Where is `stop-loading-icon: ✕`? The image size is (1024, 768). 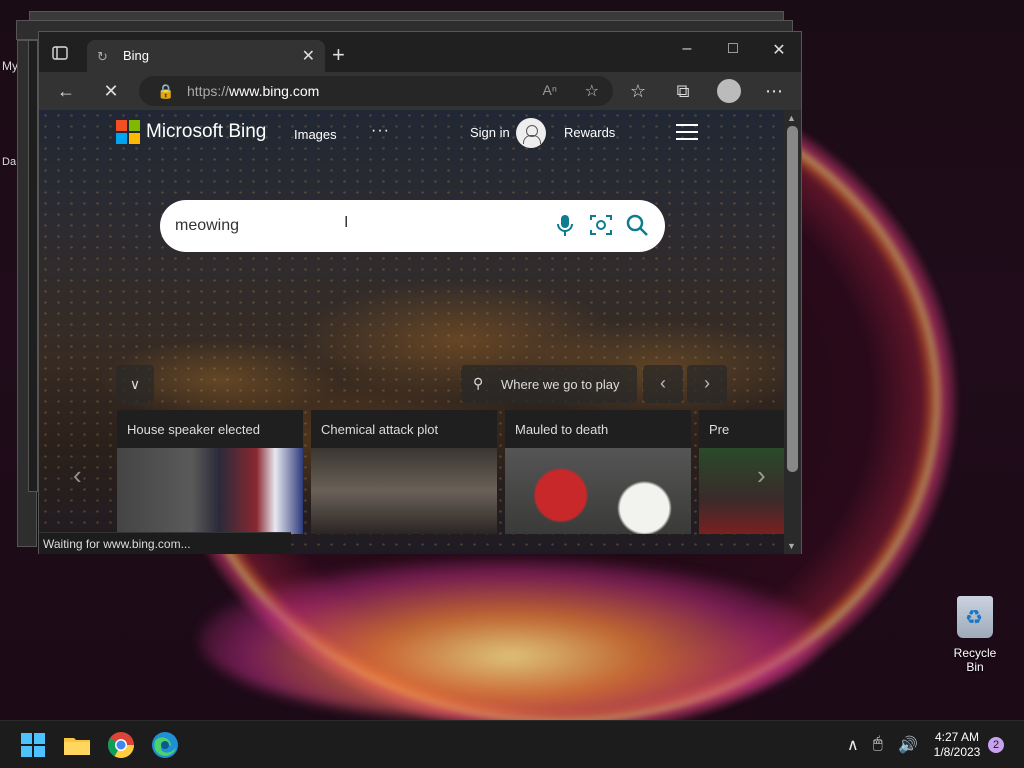
stop-loading-icon: ✕ is located at coordinates (111, 91).